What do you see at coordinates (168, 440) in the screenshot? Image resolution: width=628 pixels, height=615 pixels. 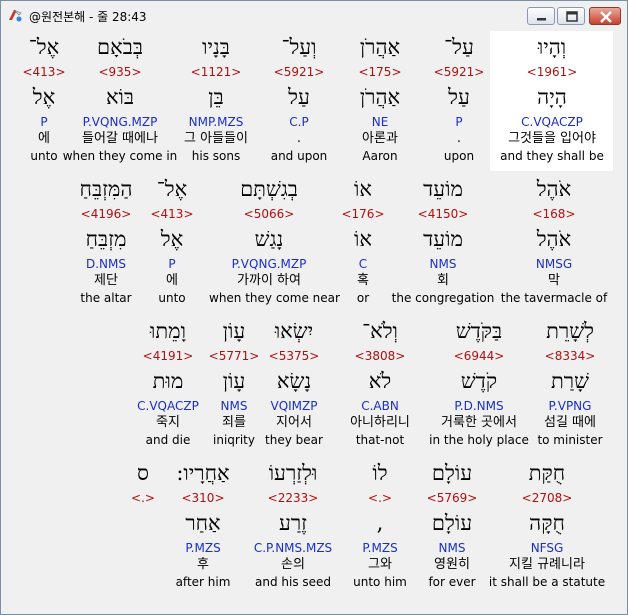 I see `english-gloss: and die` at bounding box center [168, 440].